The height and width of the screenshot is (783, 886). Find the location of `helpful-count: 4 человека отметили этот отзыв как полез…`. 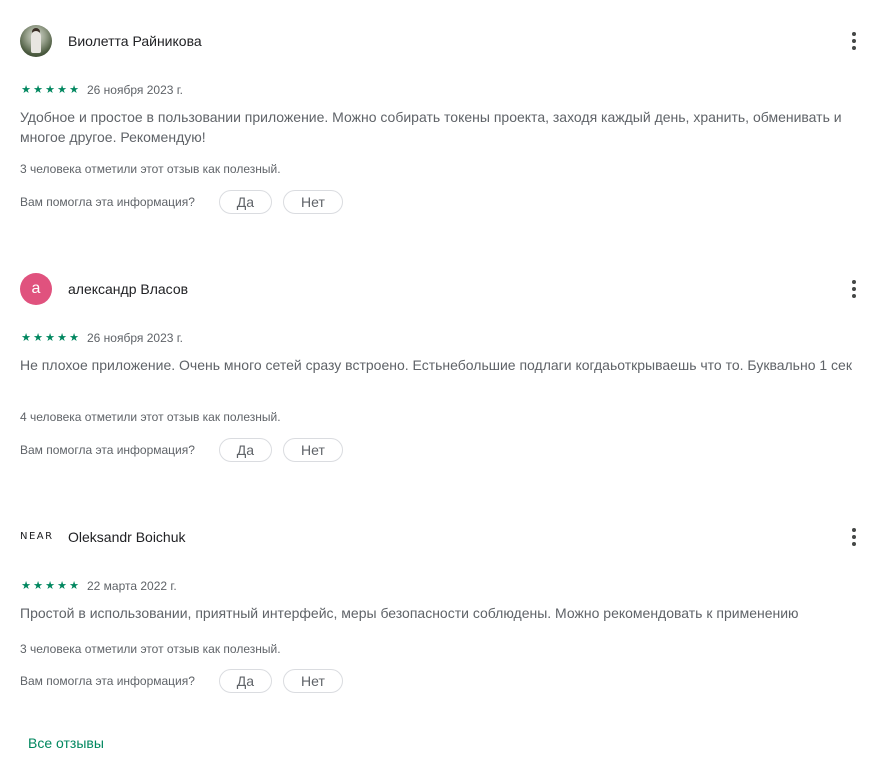

helpful-count: 4 человека отметили этот отзыв как полез… is located at coordinates (150, 417).